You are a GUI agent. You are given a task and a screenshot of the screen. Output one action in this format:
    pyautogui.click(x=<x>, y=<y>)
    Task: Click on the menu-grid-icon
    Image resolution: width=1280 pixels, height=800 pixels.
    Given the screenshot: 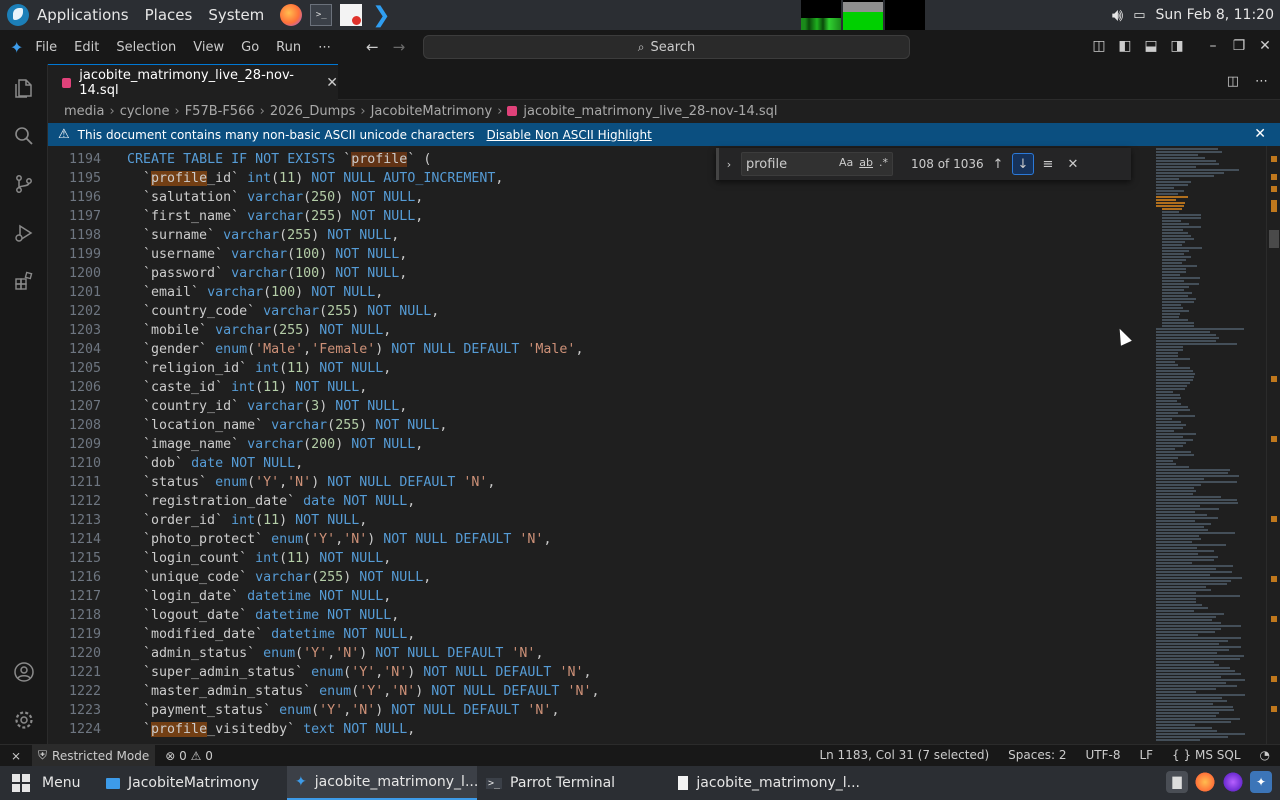 What is the action you would take?
    pyautogui.click(x=21, y=783)
    